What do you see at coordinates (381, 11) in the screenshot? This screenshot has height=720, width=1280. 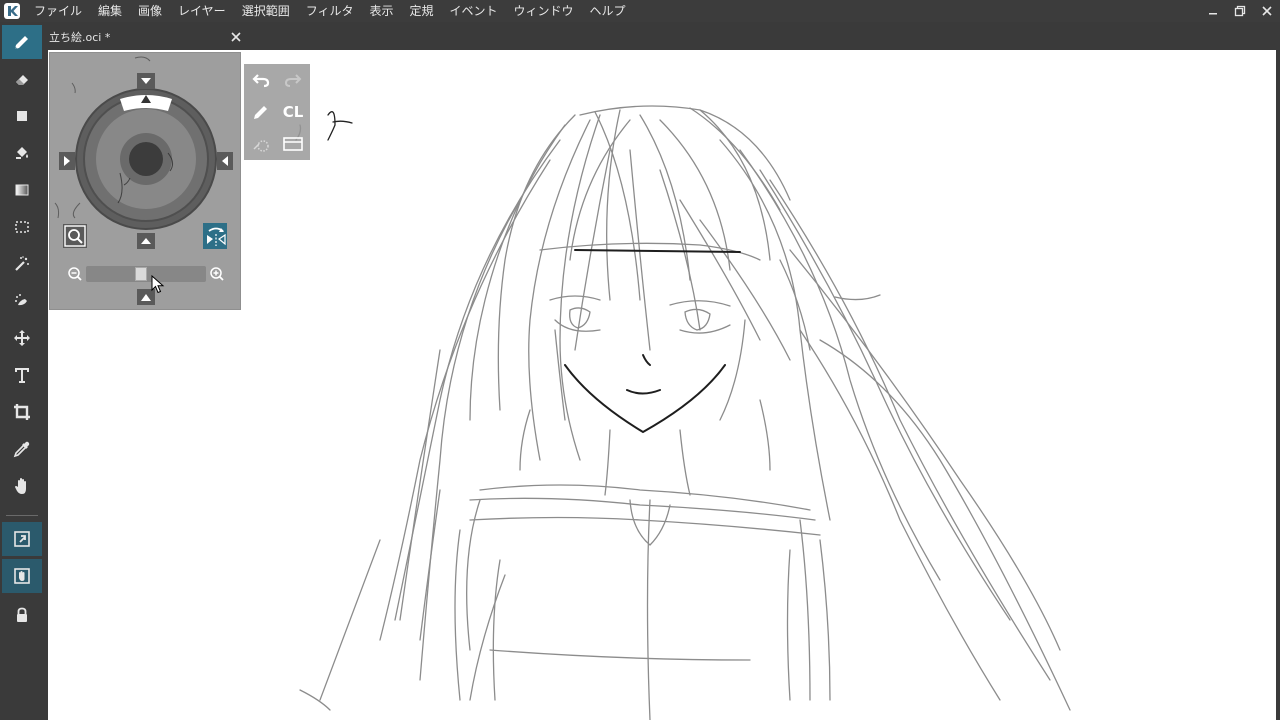 I see `menu-item-6: 表示` at bounding box center [381, 11].